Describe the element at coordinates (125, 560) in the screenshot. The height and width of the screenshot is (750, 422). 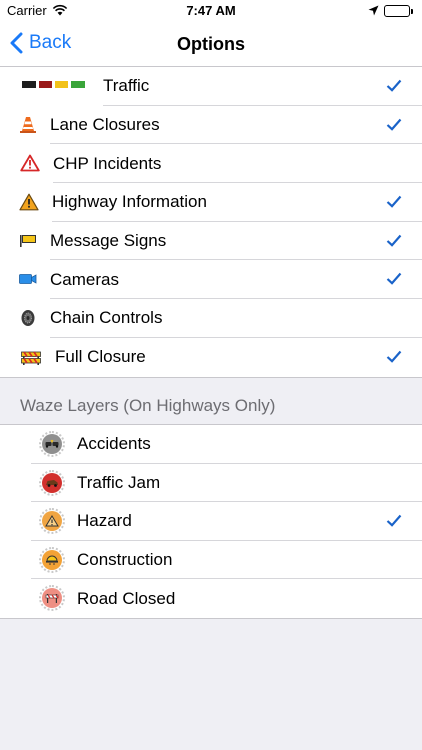
I see `waze-label: Construction` at that location.